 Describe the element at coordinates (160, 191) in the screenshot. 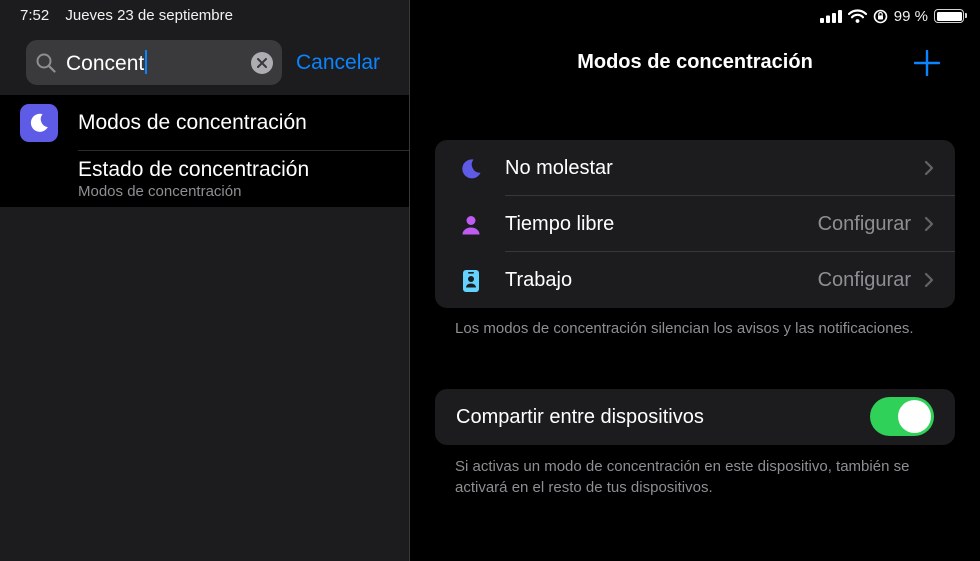

I see `result-subtitle: Modos de concentración` at that location.